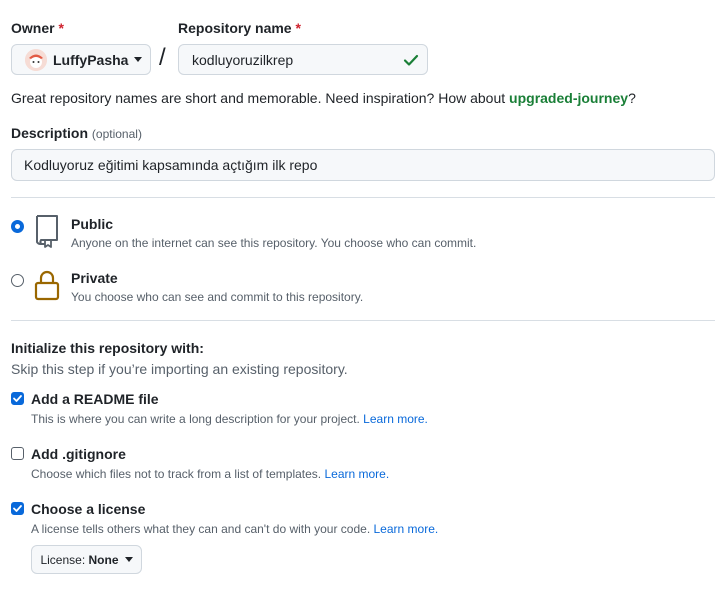  Describe the element at coordinates (568, 98) in the screenshot. I see `name-suggestion-link: upgraded-journey` at that location.